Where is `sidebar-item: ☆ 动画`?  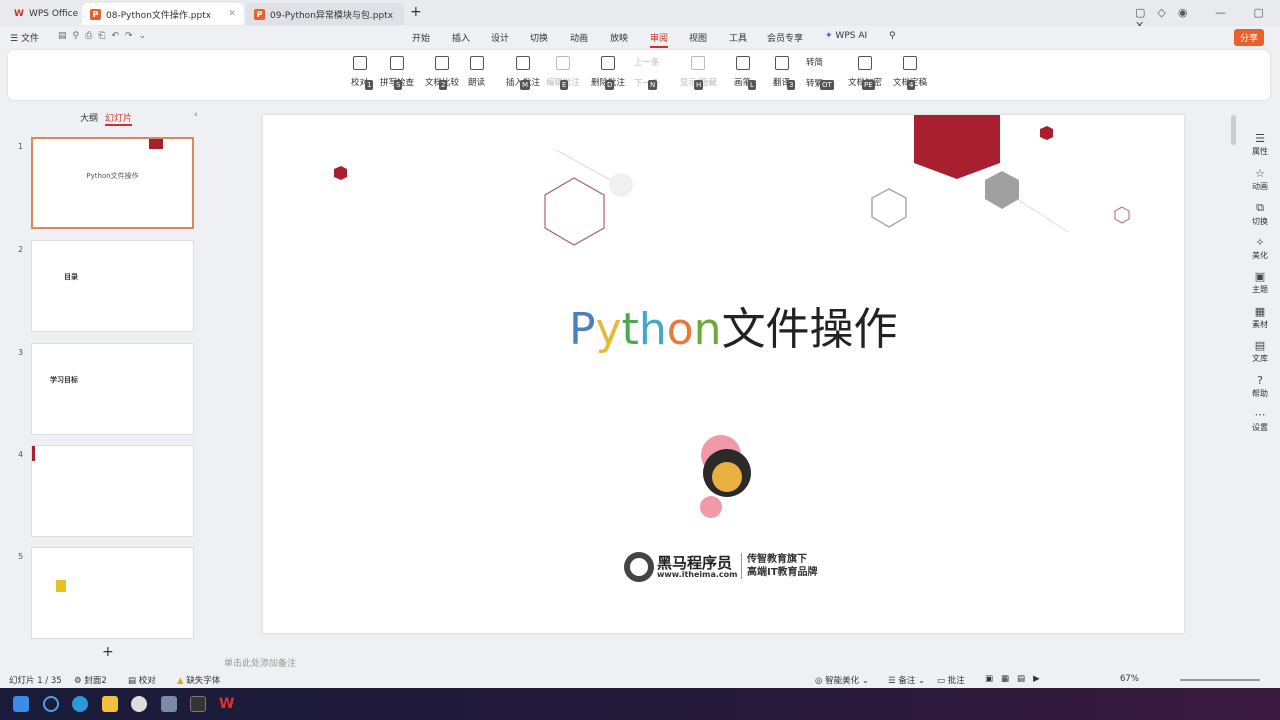
sidebar-item: ☆ 动画 is located at coordinates (1260, 179).